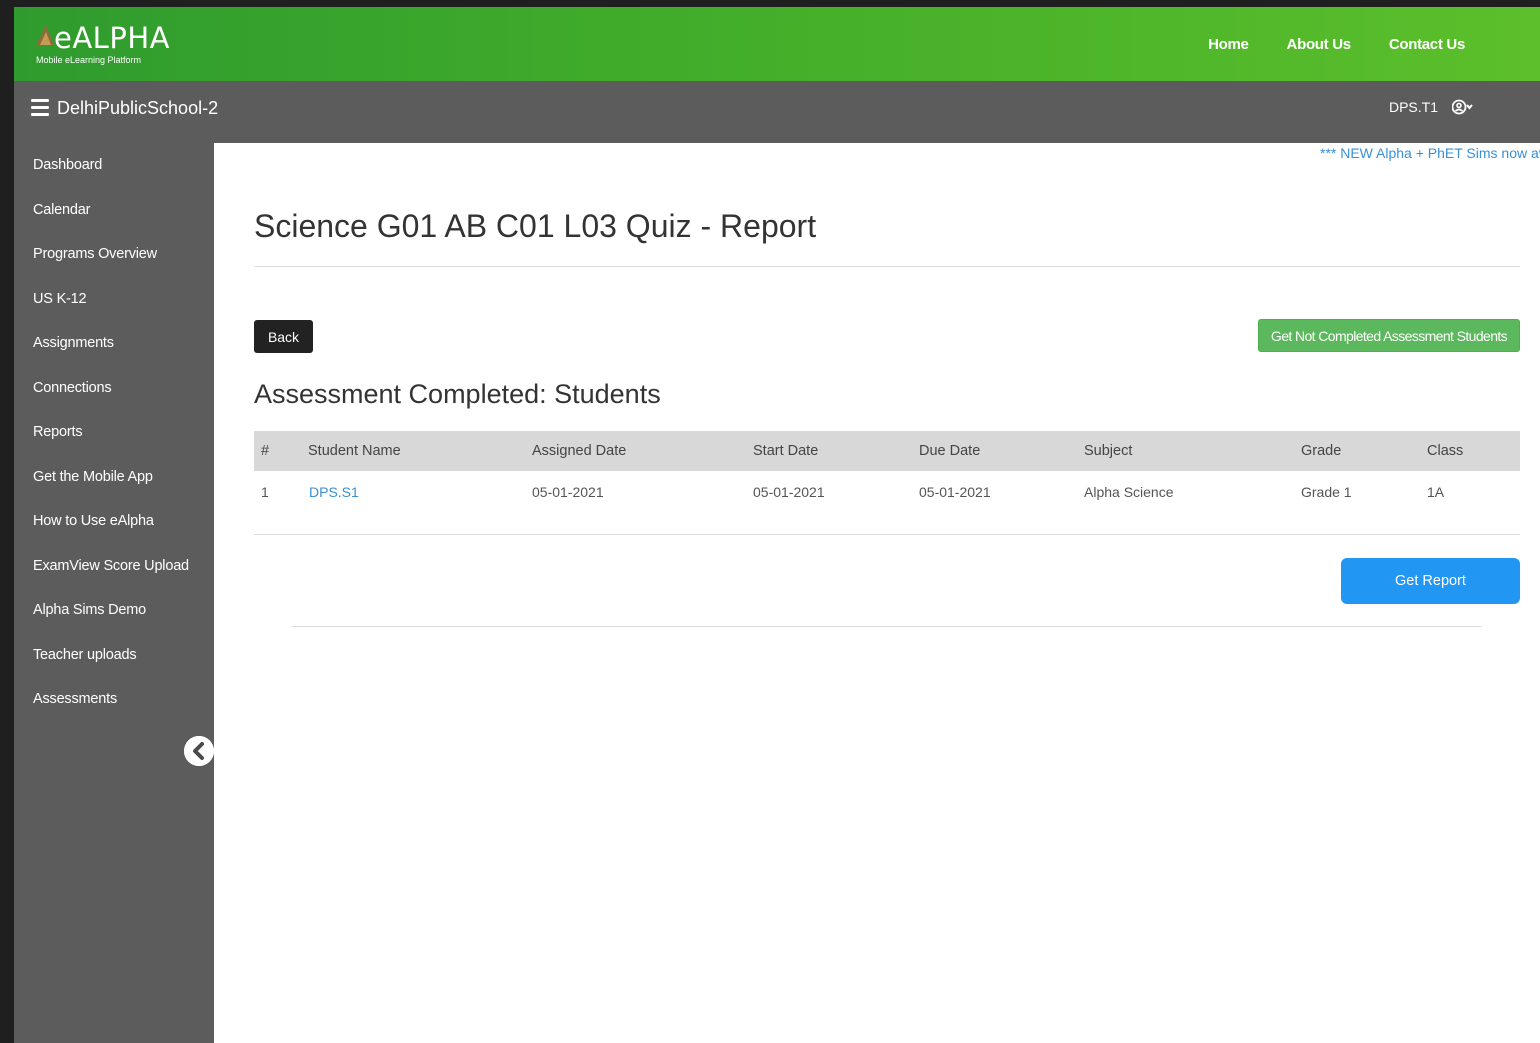 The image size is (1540, 1043). What do you see at coordinates (1228, 44) in the screenshot?
I see `nav-home-link: Home` at bounding box center [1228, 44].